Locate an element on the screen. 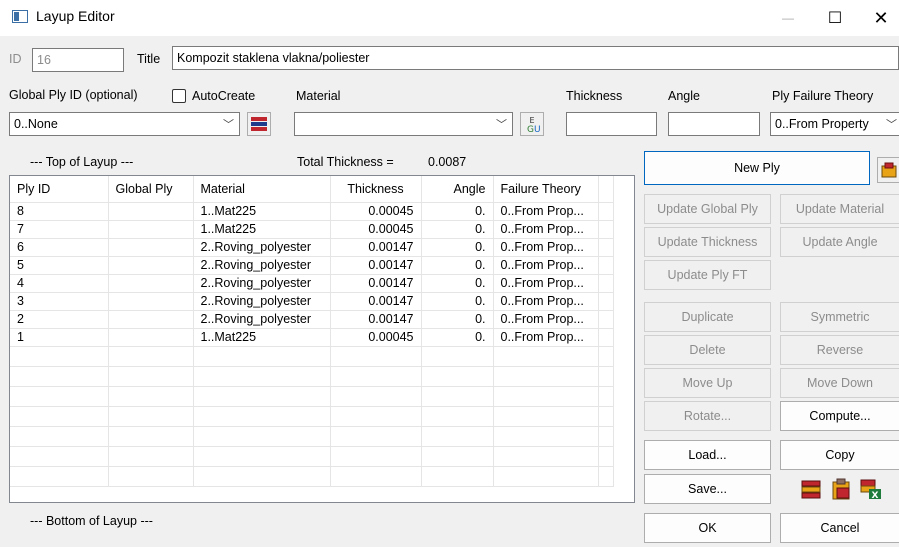 Image resolution: width=899 pixels, height=547 pixels. table-cell: 0.00147 is located at coordinates (376, 247).